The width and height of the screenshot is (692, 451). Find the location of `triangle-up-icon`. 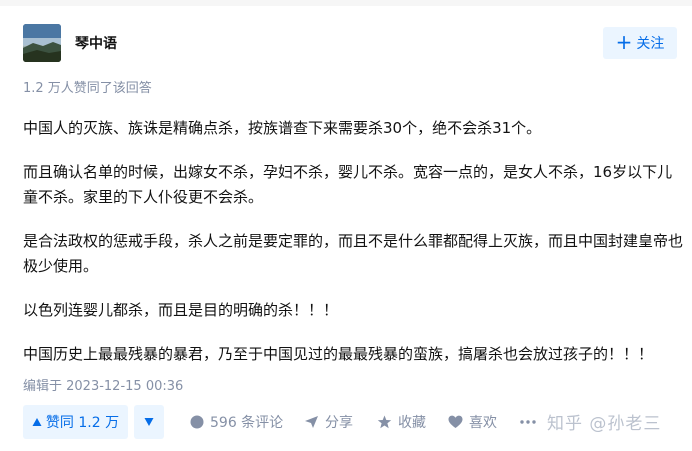

triangle-up-icon is located at coordinates (37, 422).